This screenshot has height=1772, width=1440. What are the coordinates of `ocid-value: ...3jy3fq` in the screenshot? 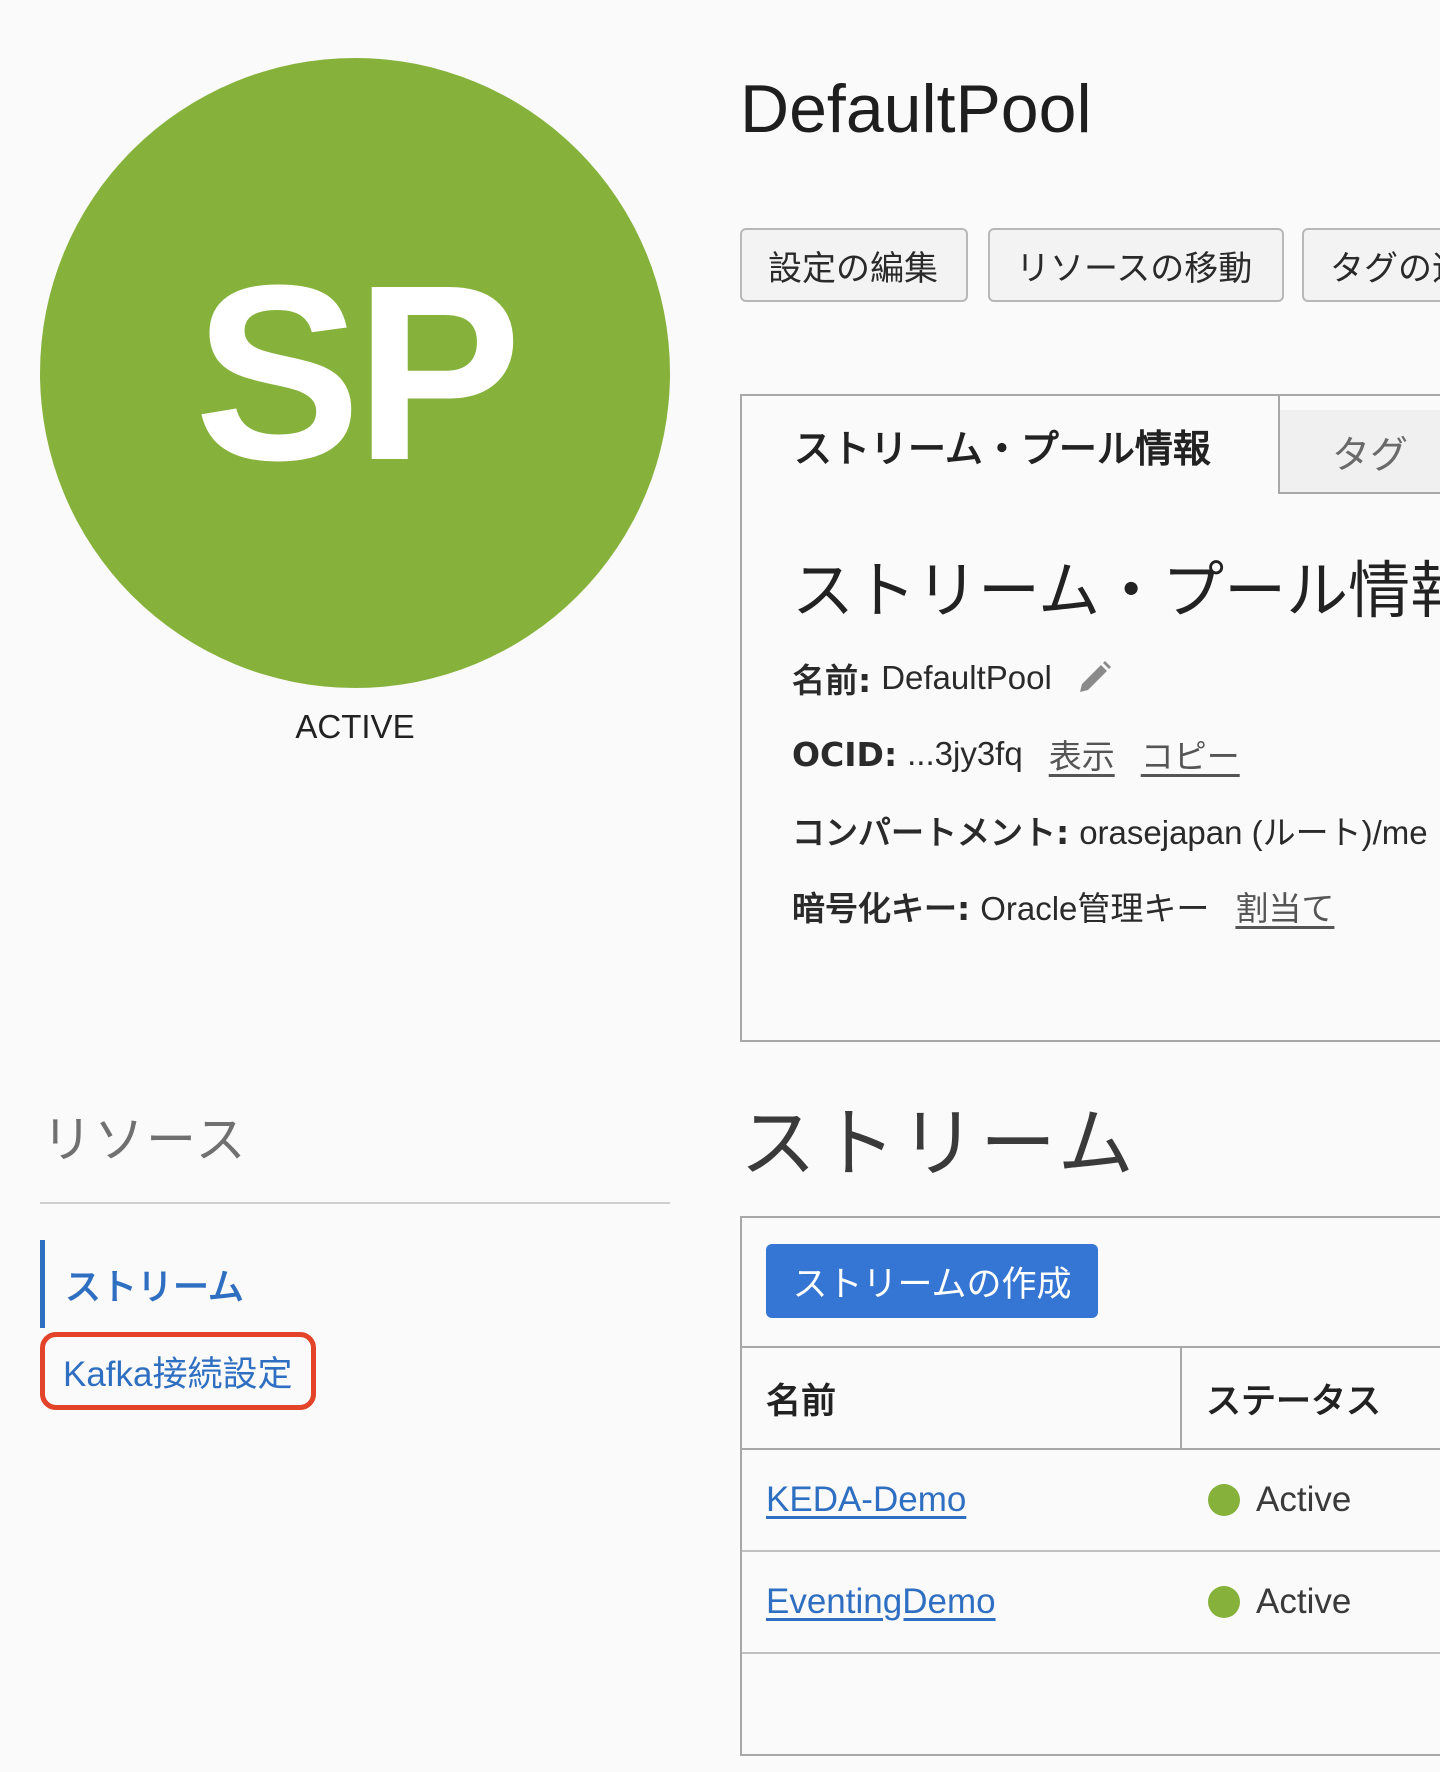 It's located at (965, 753).